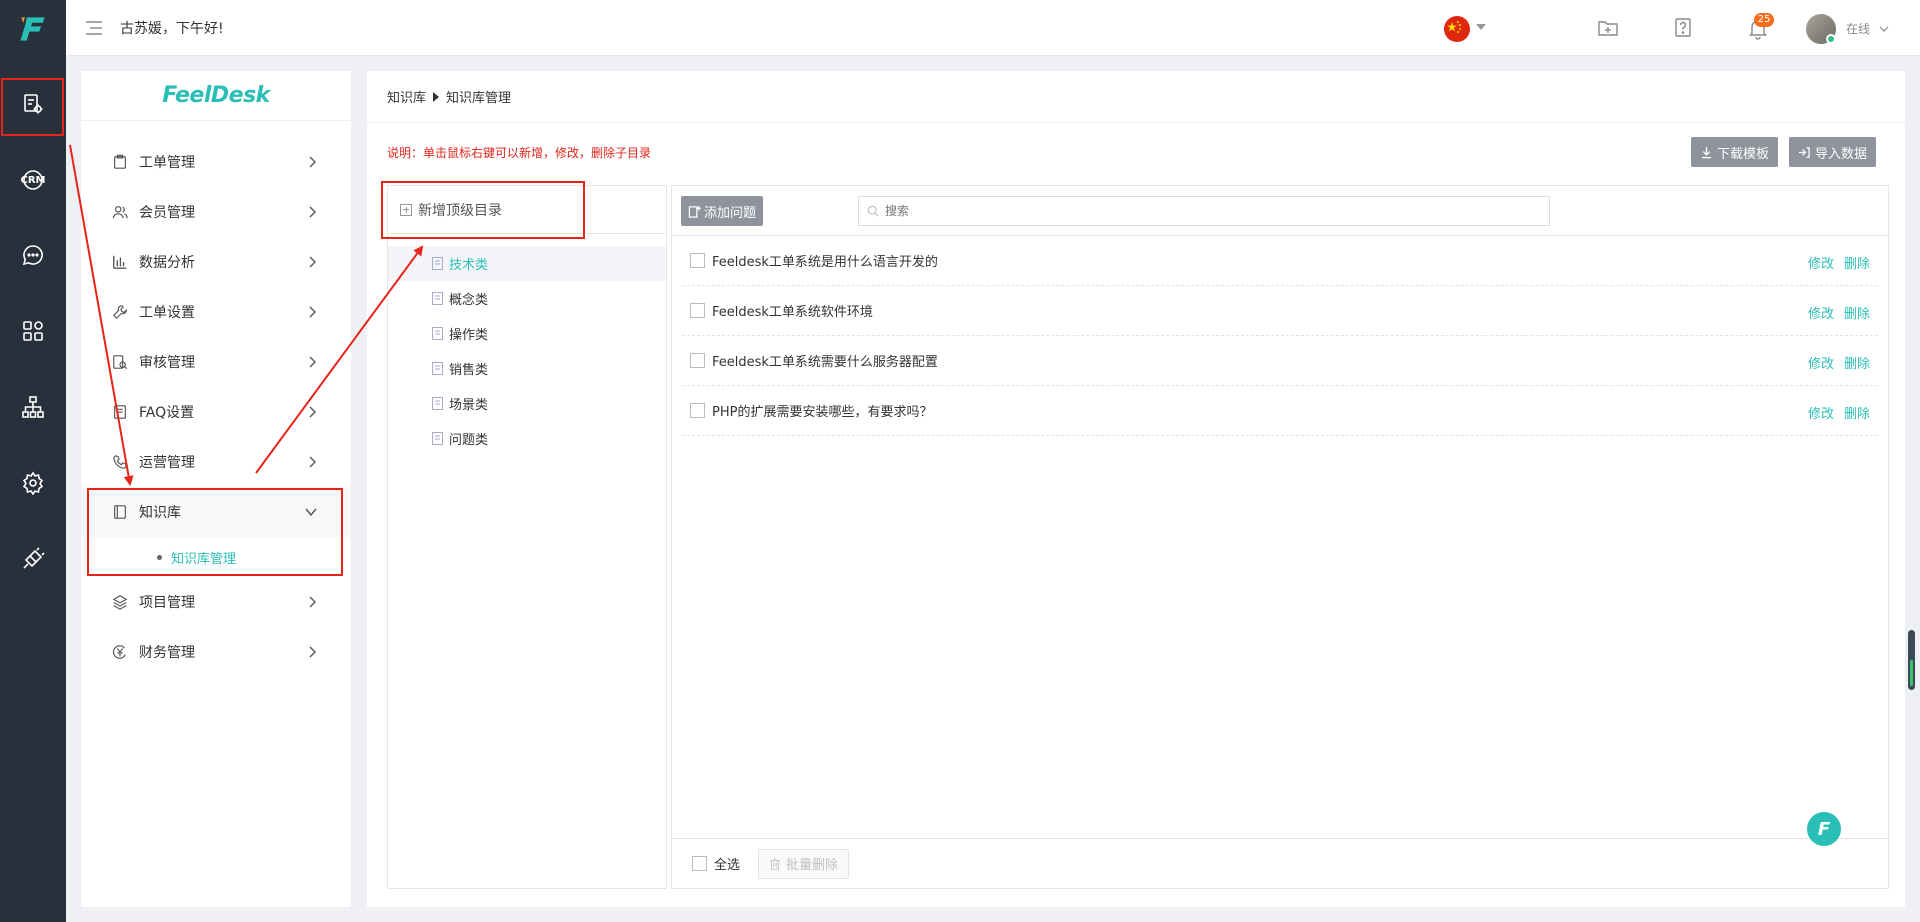  What do you see at coordinates (33, 331) in the screenshot?
I see `apps-grid-icon` at bounding box center [33, 331].